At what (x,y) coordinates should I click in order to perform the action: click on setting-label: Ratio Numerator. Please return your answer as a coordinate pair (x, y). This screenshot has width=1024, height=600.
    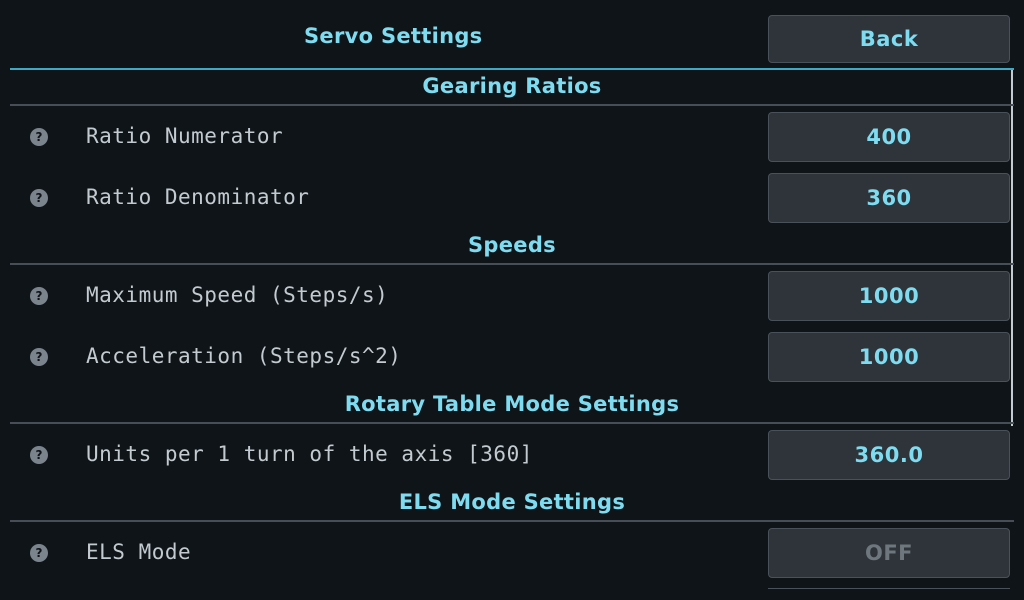
    Looking at the image, I should click on (185, 136).